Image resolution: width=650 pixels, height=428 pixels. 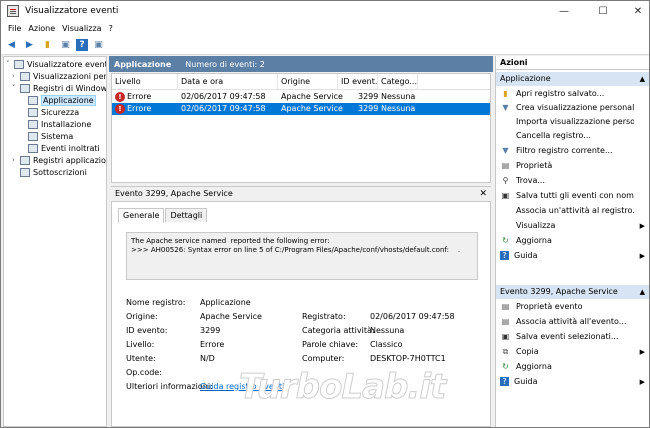 I want to click on save-icon: ▣, so click(x=505, y=336).